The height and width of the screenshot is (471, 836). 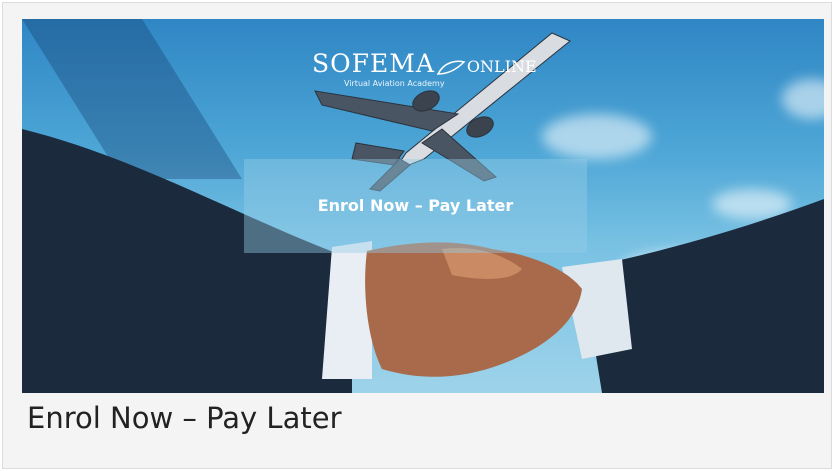 What do you see at coordinates (501, 66) in the screenshot?
I see `brand-suffix: ONLINE` at bounding box center [501, 66].